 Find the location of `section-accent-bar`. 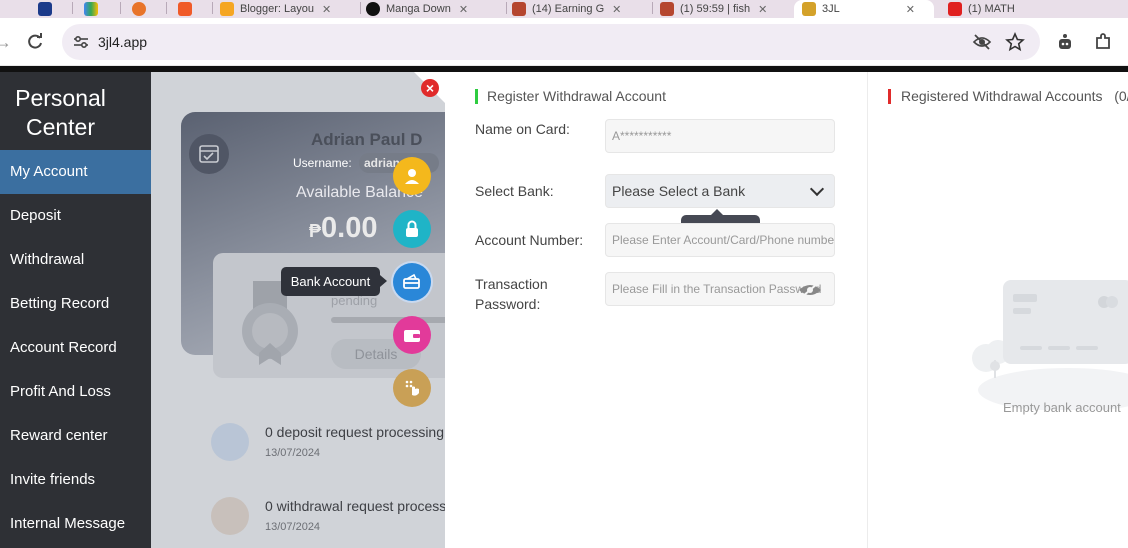

section-accent-bar is located at coordinates (476, 96).